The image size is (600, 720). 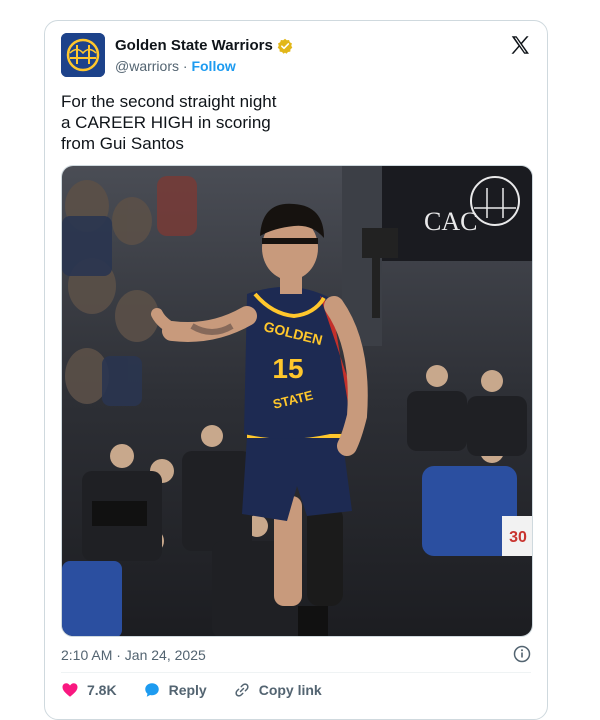 What do you see at coordinates (296, 672) in the screenshot?
I see `divider` at bounding box center [296, 672].